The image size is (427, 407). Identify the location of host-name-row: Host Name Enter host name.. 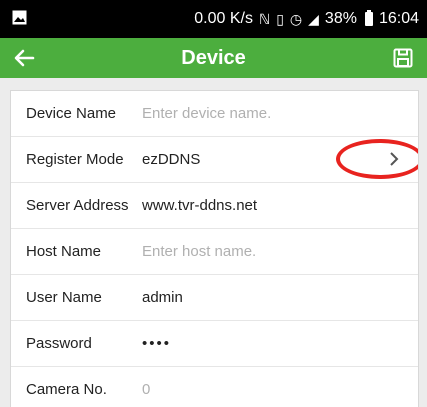
(214, 252).